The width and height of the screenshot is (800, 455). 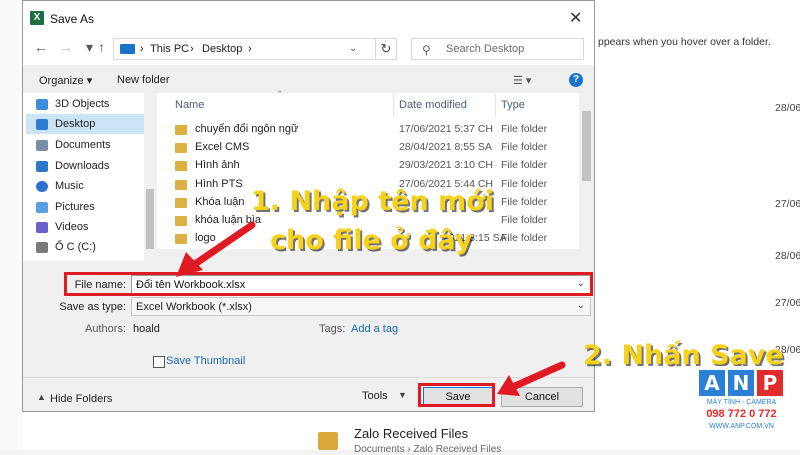 I want to click on step-1-caption-line-1: 1. Nhập tên mới, so click(x=372, y=201).